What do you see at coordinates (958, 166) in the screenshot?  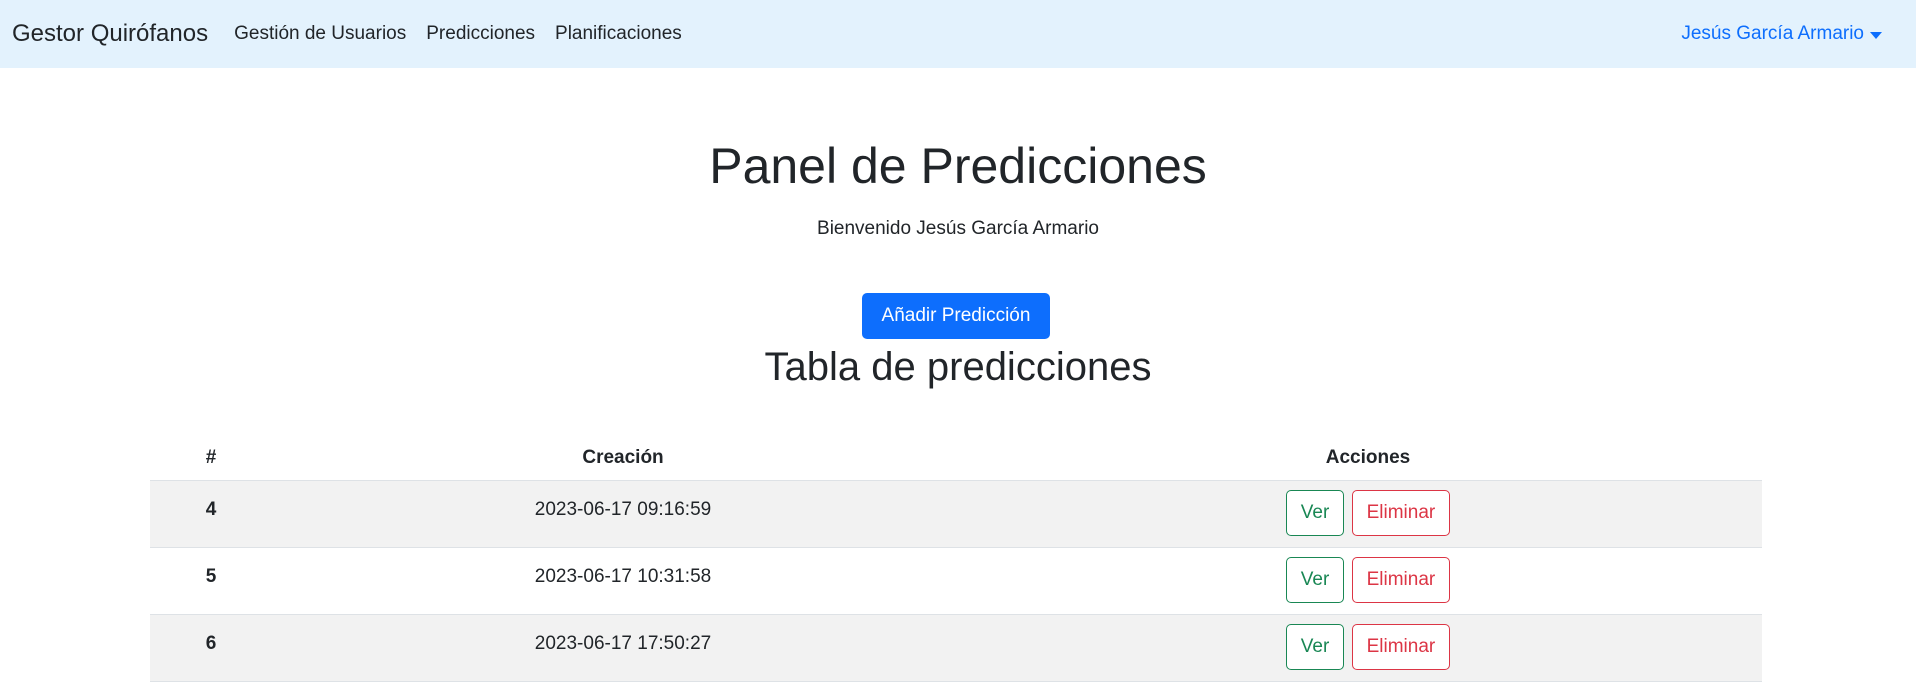 I see `page-title: Panel de Predicciones` at bounding box center [958, 166].